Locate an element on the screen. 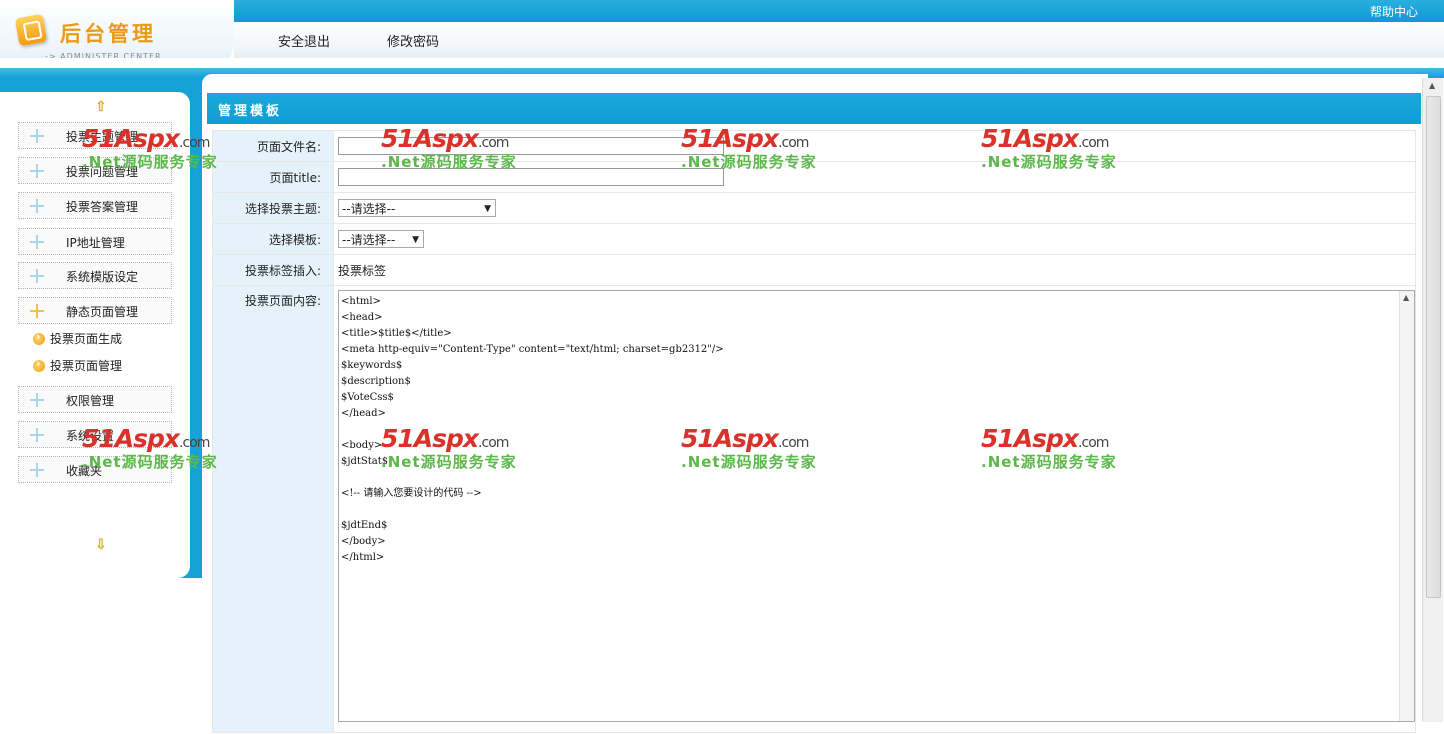 The image size is (1444, 734). sidebar-subitem-generate-page: 投票页面生成 is located at coordinates (77, 338).